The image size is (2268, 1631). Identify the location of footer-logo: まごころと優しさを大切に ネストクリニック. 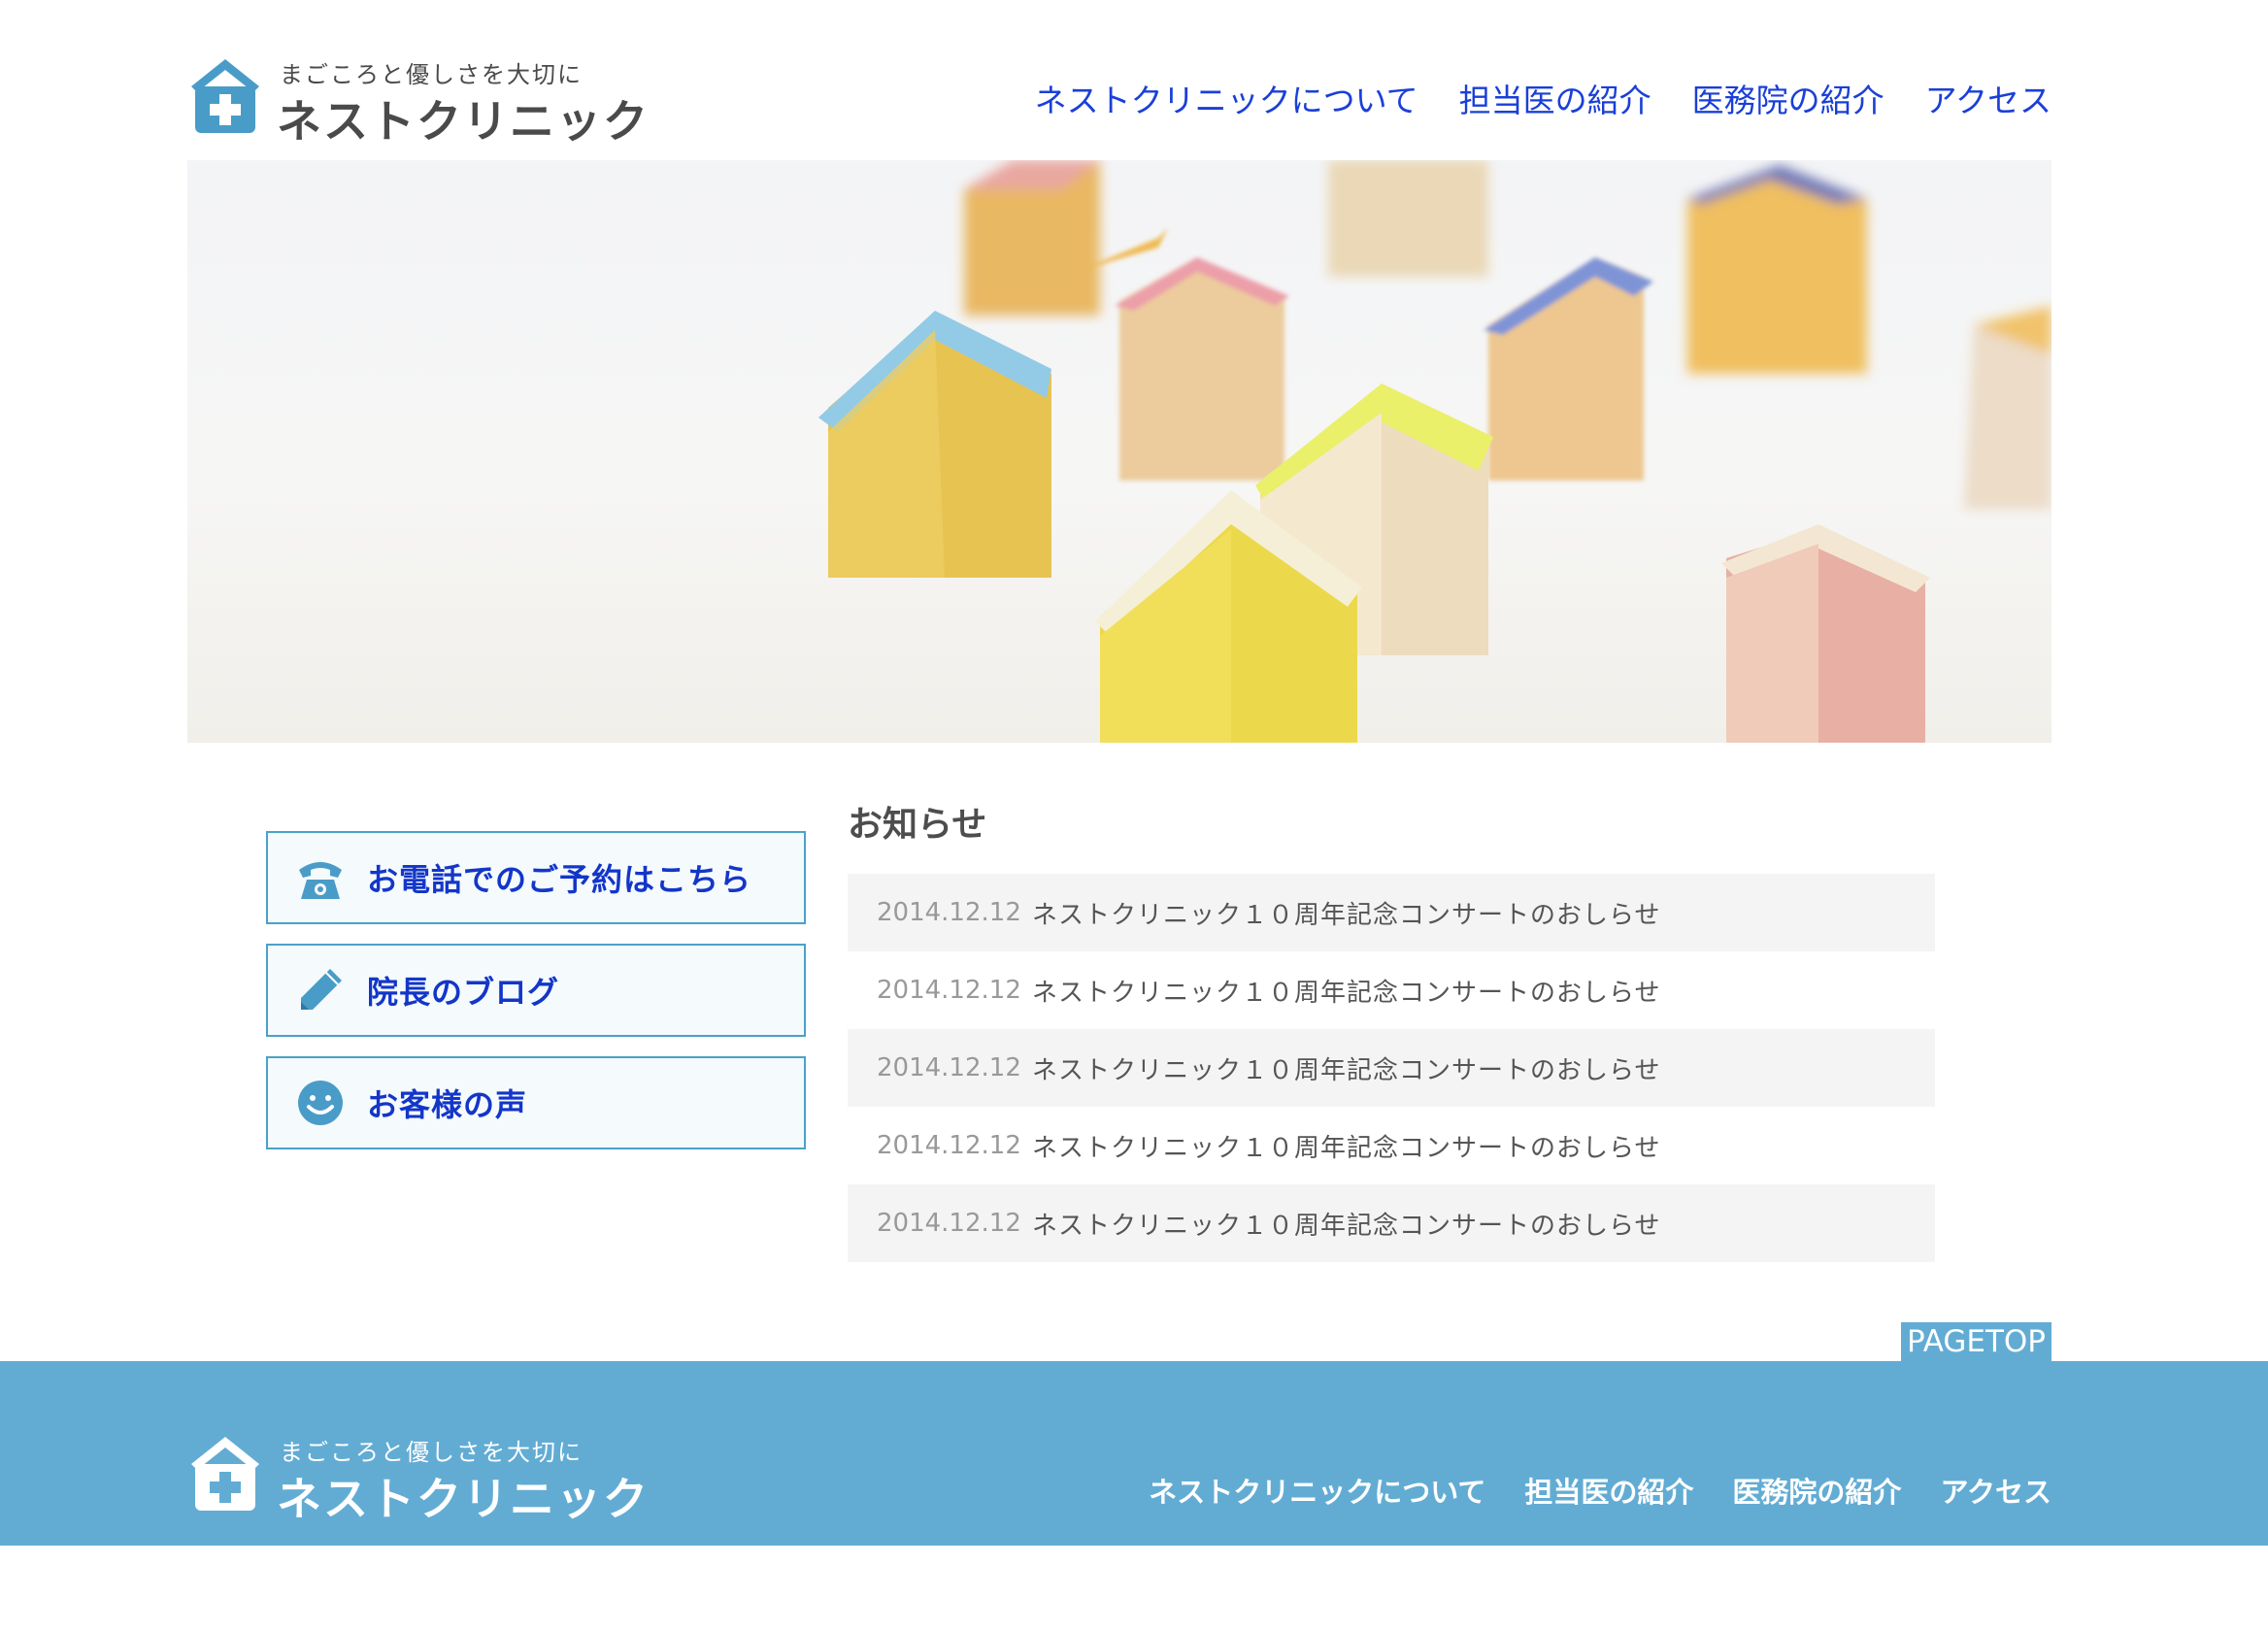
(417, 1478).